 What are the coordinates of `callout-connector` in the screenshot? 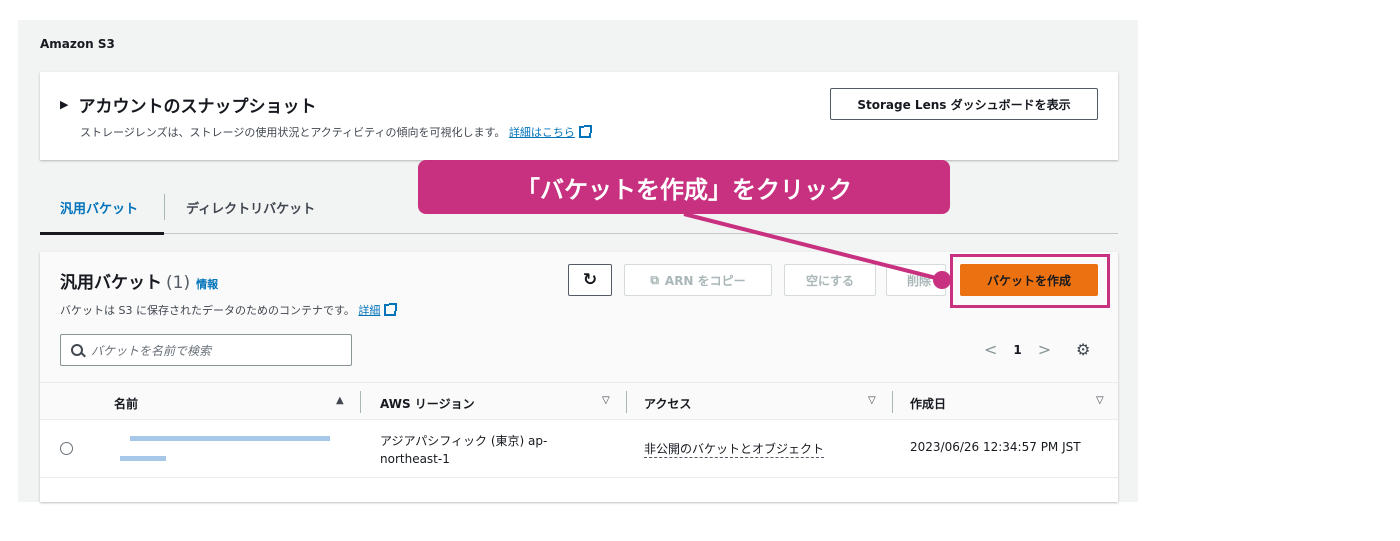 It's located at (814, 247).